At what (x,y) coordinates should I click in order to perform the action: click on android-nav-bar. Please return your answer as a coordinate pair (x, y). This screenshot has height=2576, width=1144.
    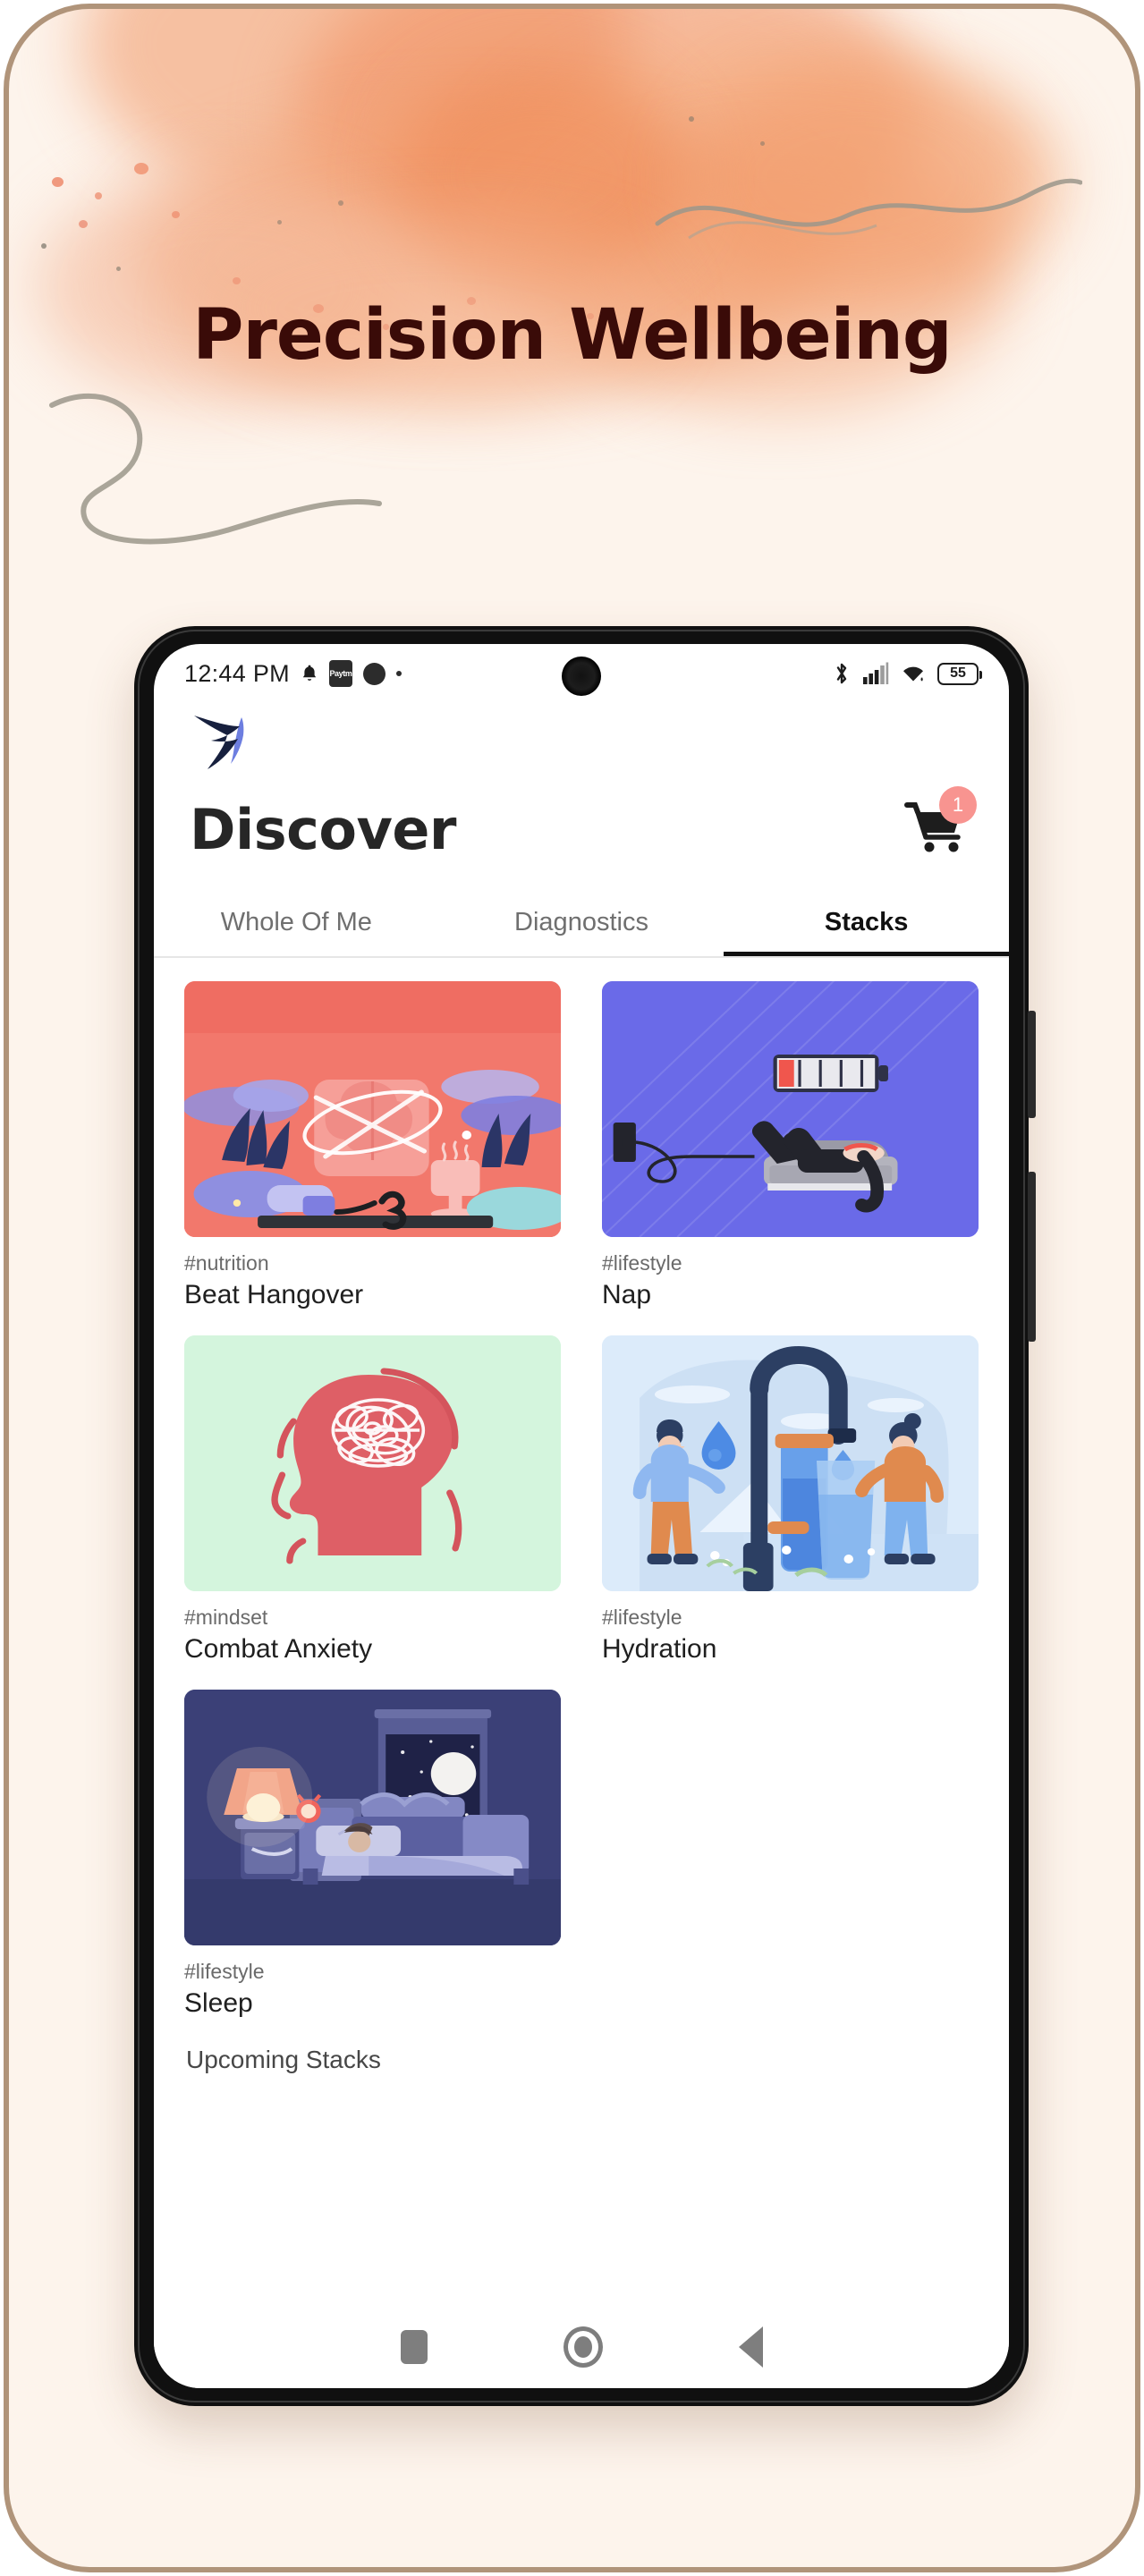
    Looking at the image, I should click on (581, 2347).